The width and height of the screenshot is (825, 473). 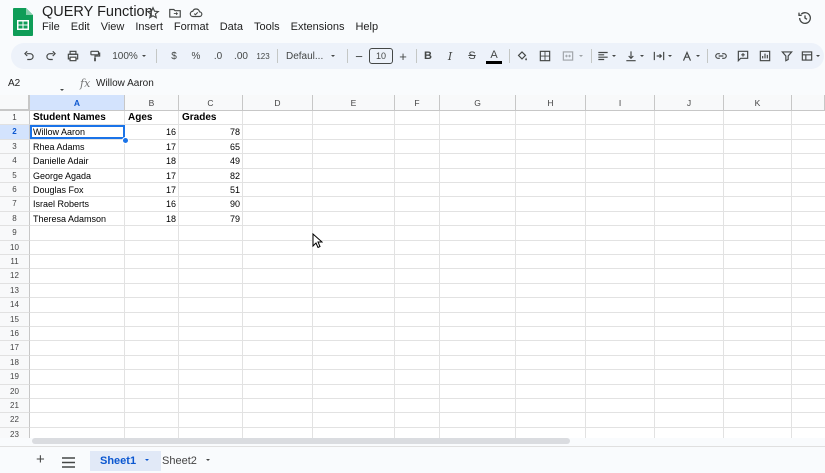 I want to click on name-box: A2, so click(x=14, y=83).